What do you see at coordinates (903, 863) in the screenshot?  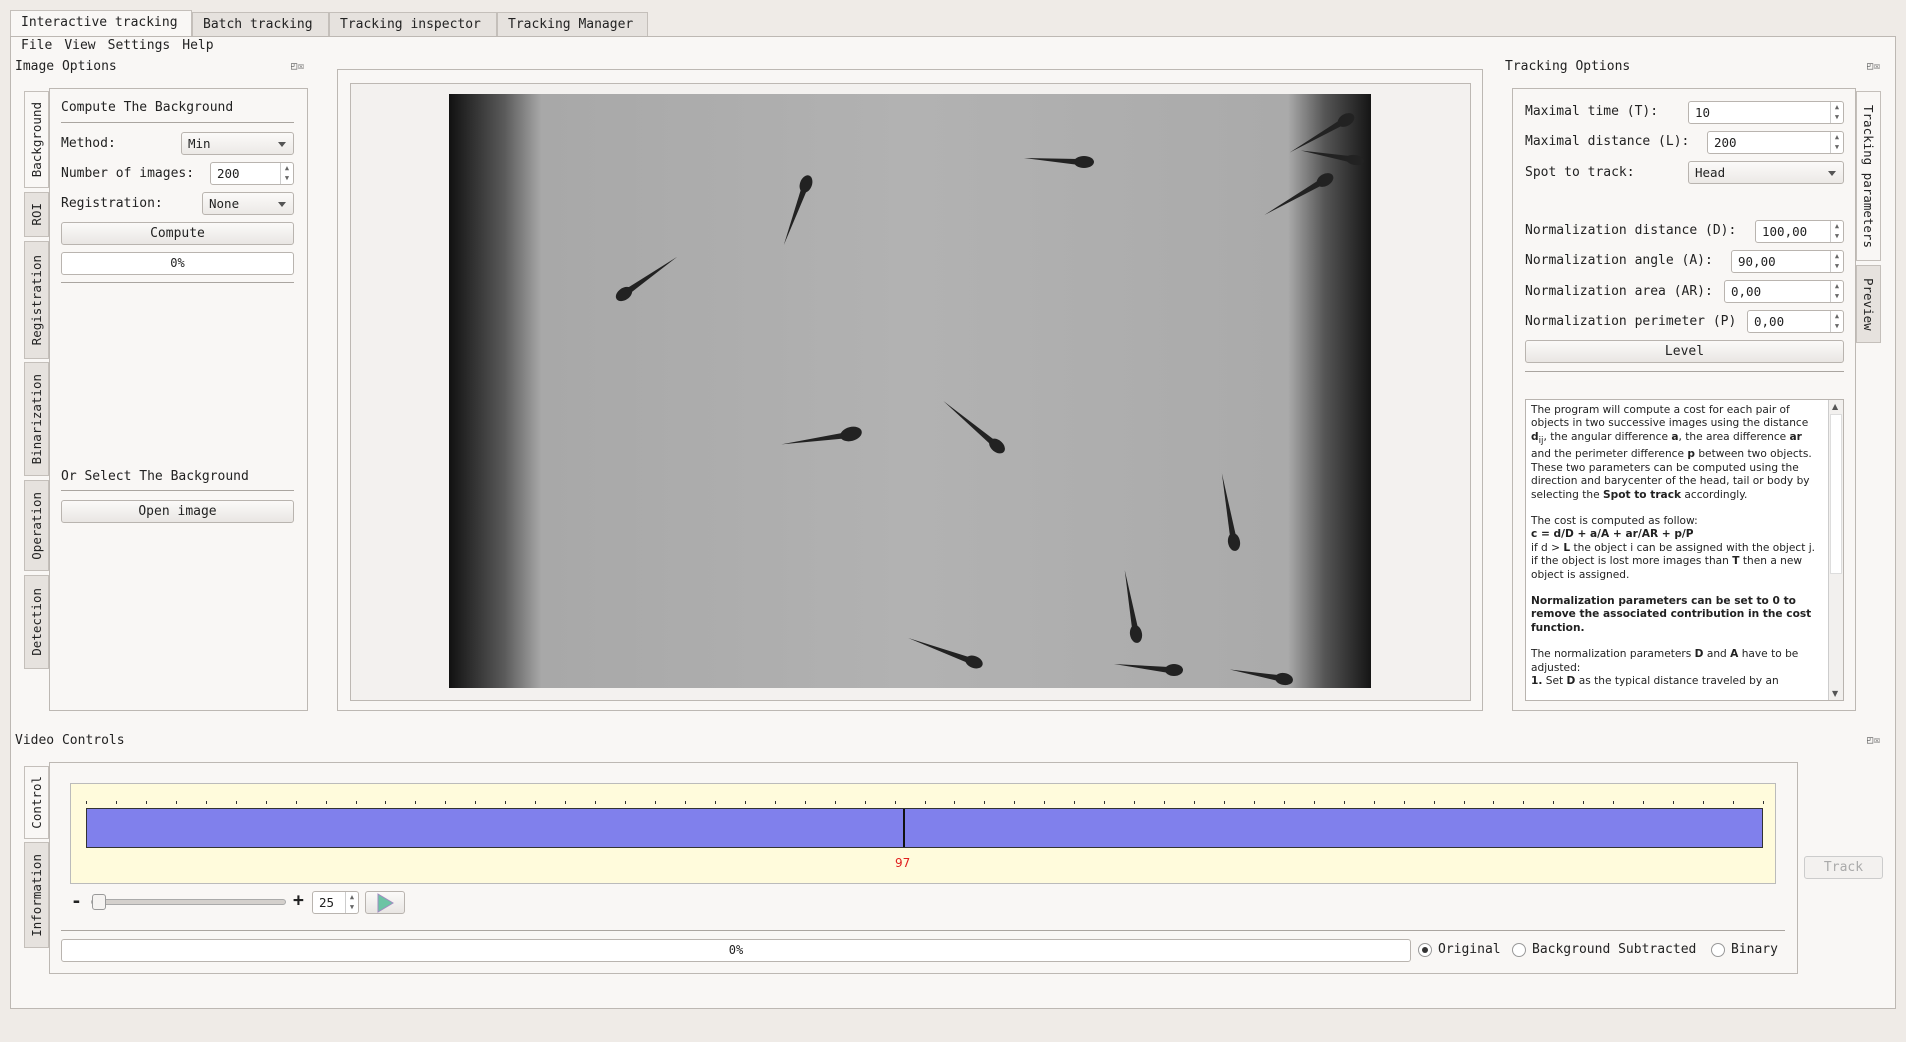 I see `current-frame-label: 97` at bounding box center [903, 863].